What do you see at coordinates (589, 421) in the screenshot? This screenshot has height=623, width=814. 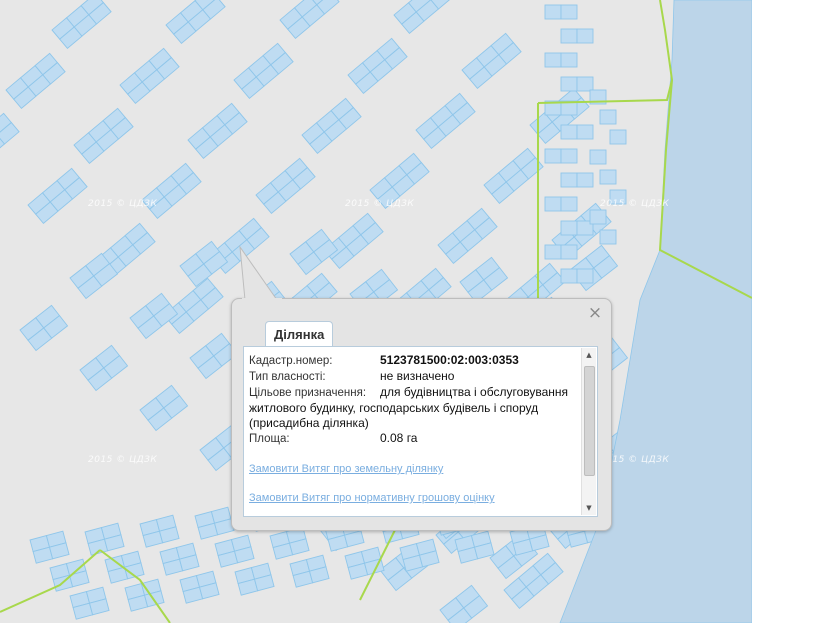 I see `scrollbar-thumb` at bounding box center [589, 421].